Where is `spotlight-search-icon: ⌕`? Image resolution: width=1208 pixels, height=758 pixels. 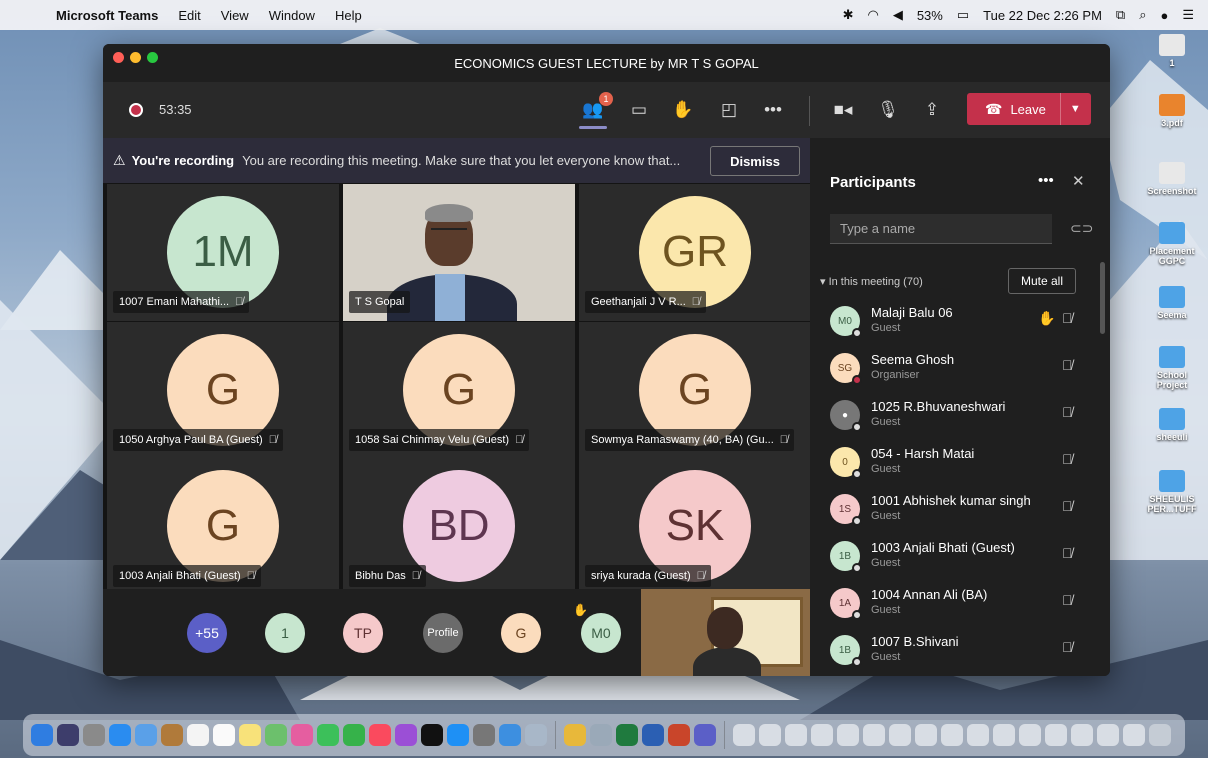 spotlight-search-icon: ⌕ is located at coordinates (1142, 15).